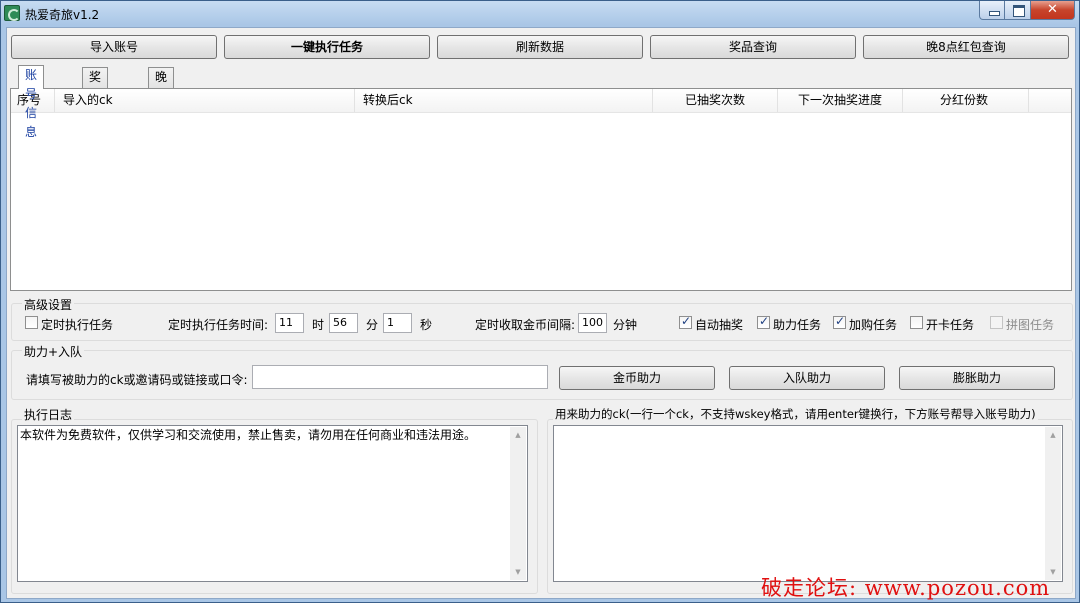 The image size is (1080, 603). I want to click on assist-target-label: 请填写被助力的ck或邀请码或链接或口令:, so click(137, 380).